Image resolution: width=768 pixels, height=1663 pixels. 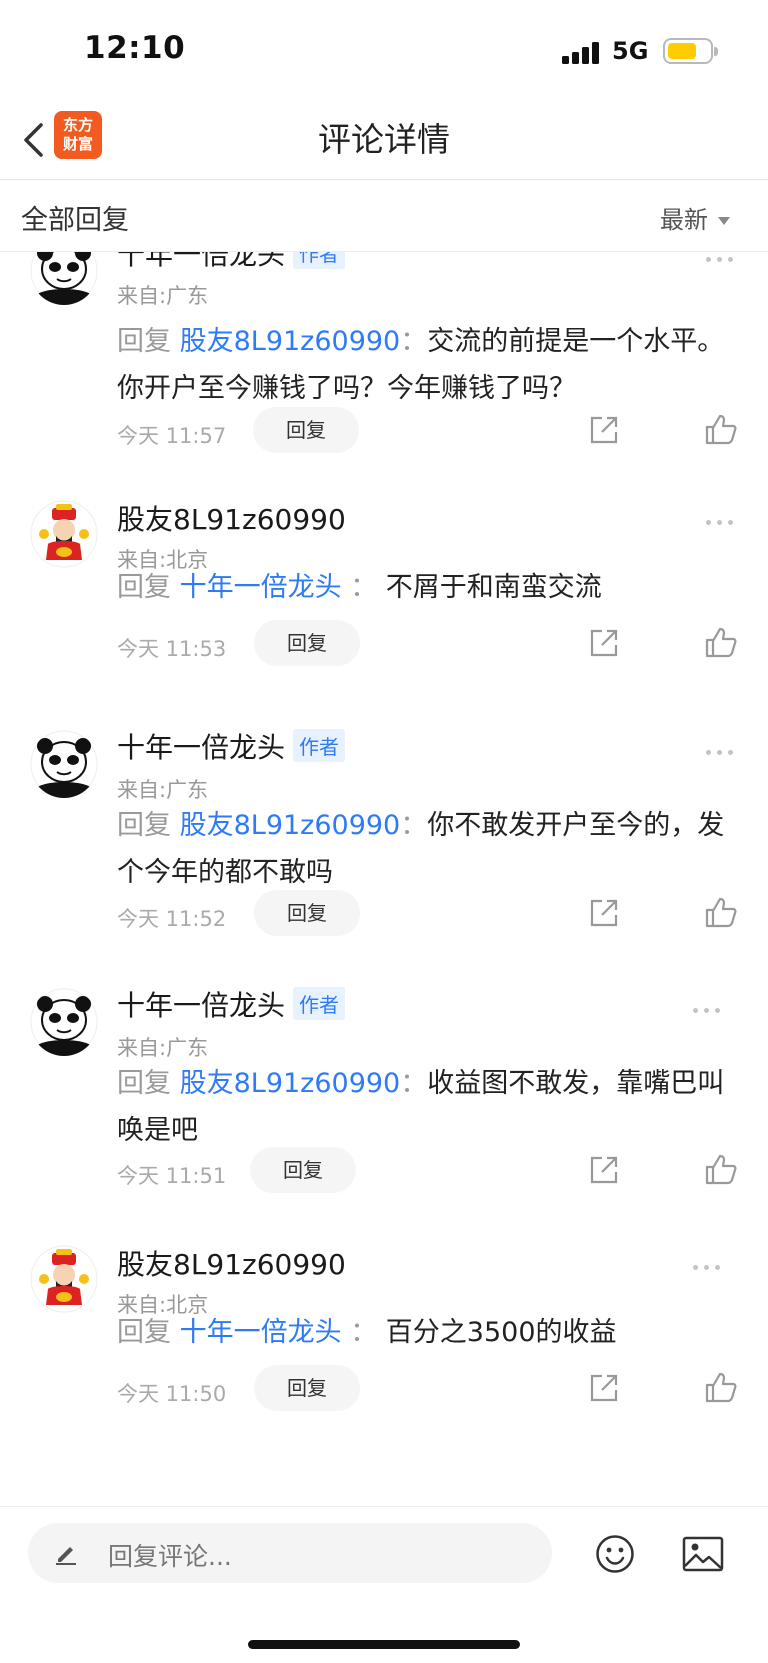 I want to click on status-bar: 12:10 5G, so click(x=384, y=50).